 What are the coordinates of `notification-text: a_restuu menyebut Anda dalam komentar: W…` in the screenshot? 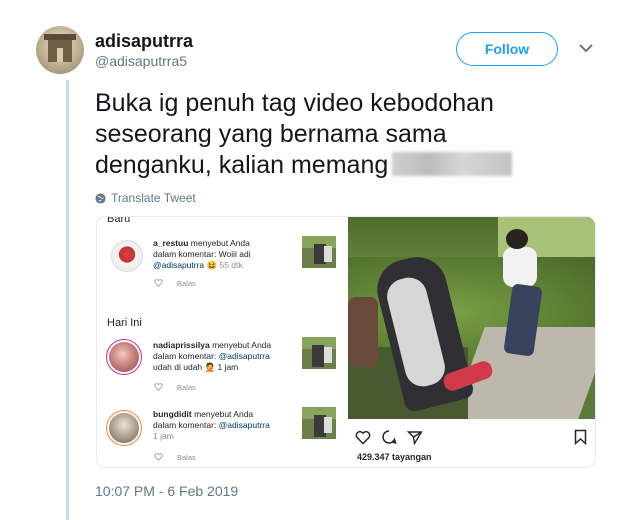 It's located at (202, 254).